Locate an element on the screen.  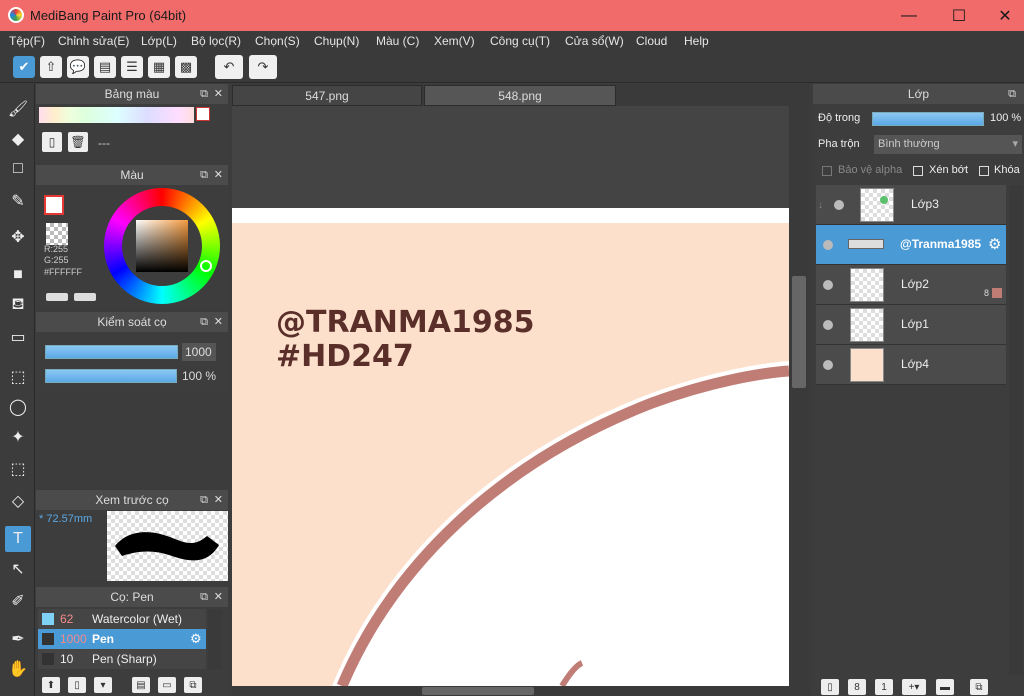
shape-tool-icon: □ is located at coordinates (18, 169).